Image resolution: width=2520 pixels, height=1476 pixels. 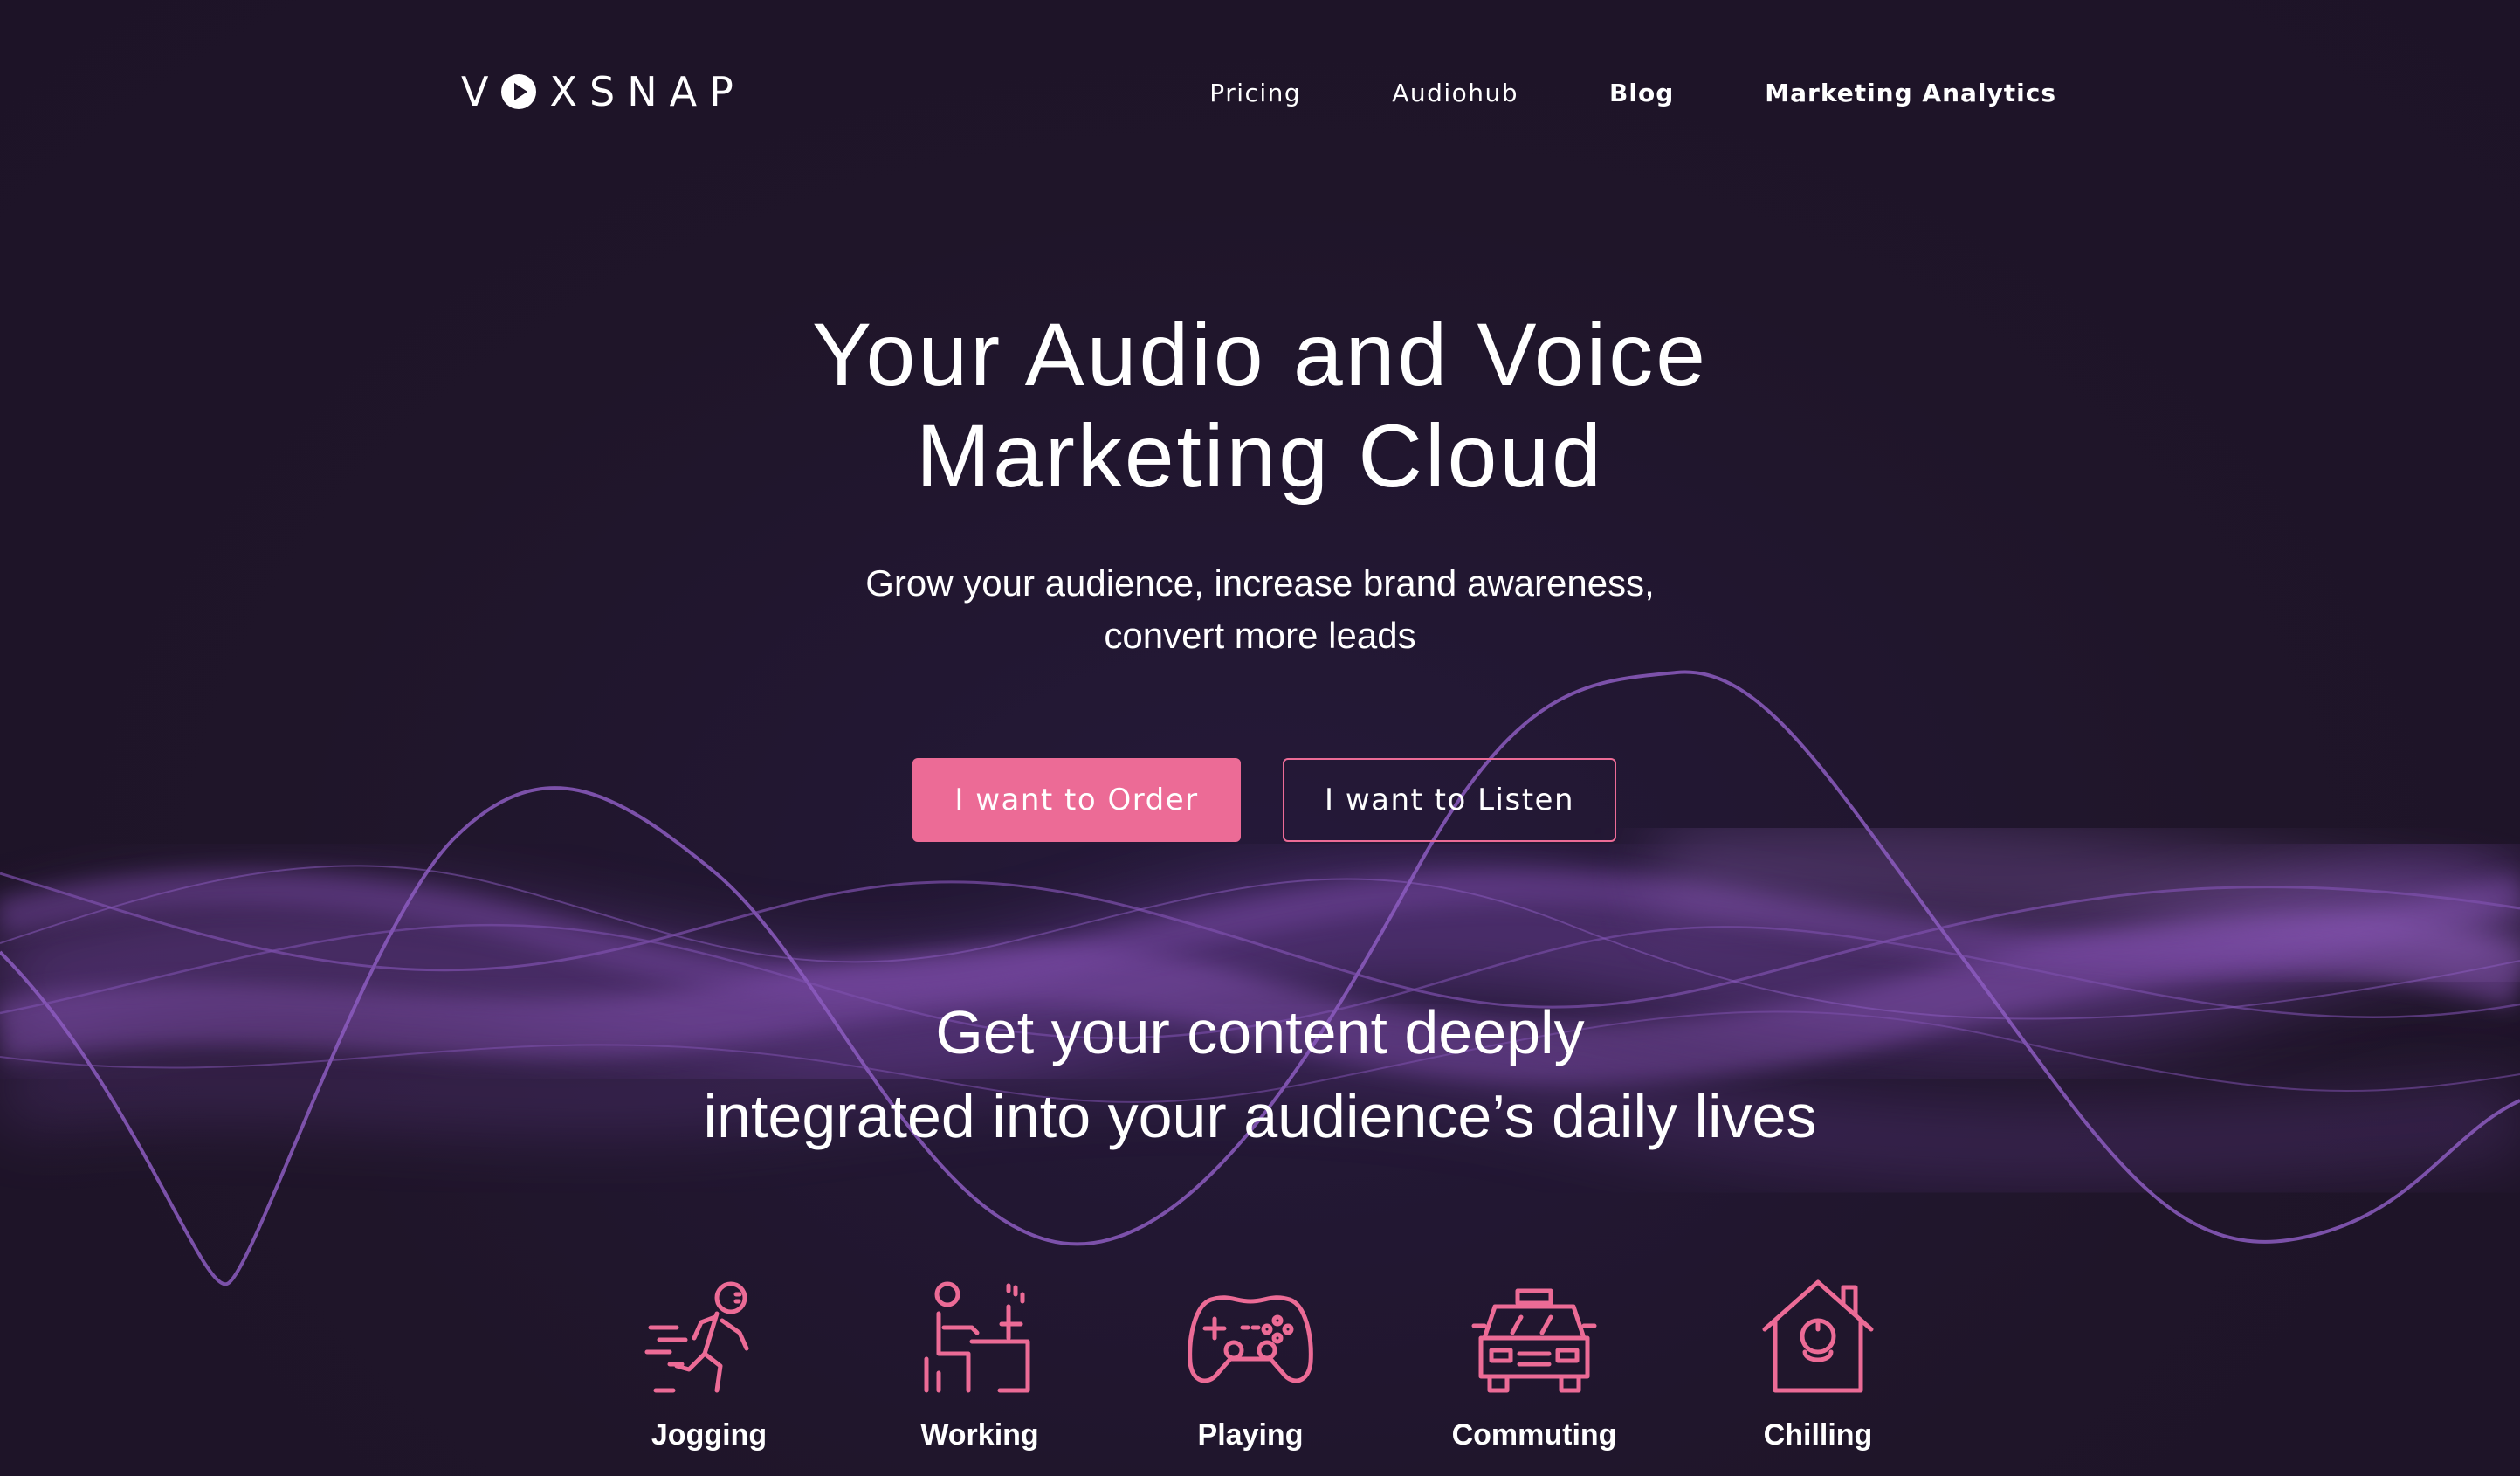 I want to click on activity-jogging: Jogging, so click(x=709, y=1363).